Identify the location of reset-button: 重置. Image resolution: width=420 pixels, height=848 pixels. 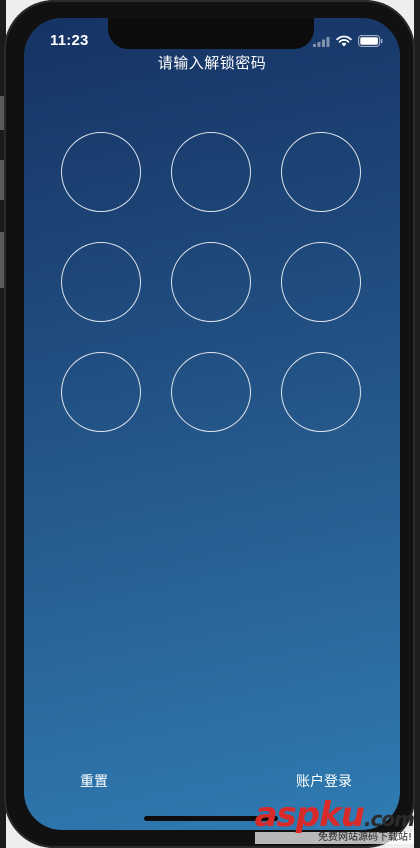
(94, 781).